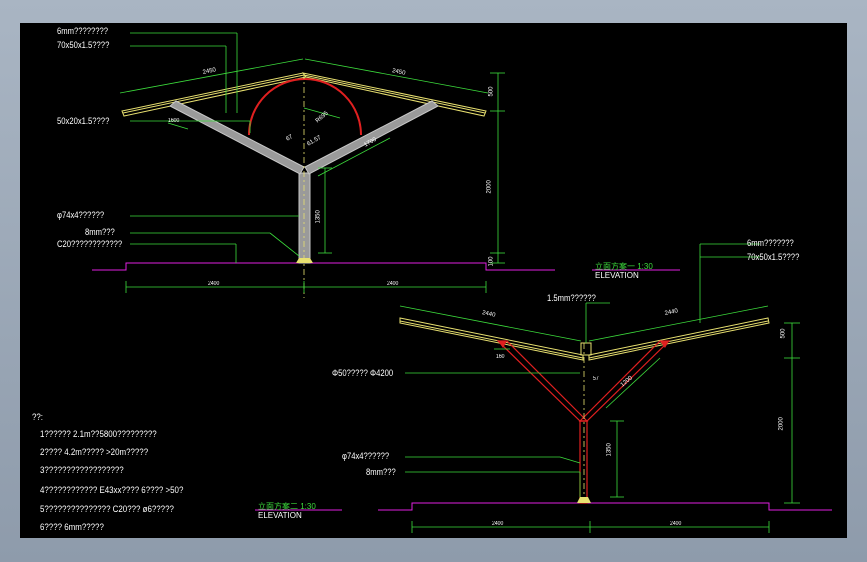 The image size is (867, 562). I want to click on e1-dim-left-base: 2400, so click(214, 284).